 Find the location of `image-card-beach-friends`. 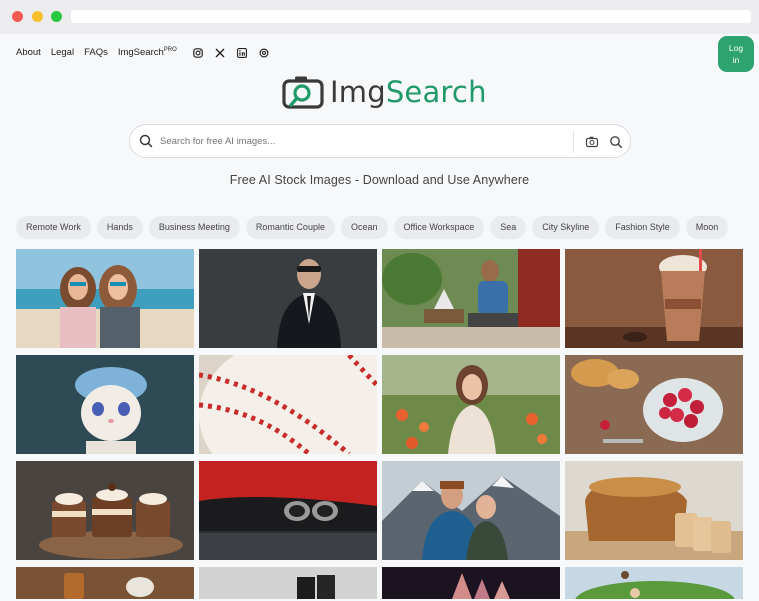

image-card-beach-friends is located at coordinates (105, 298).